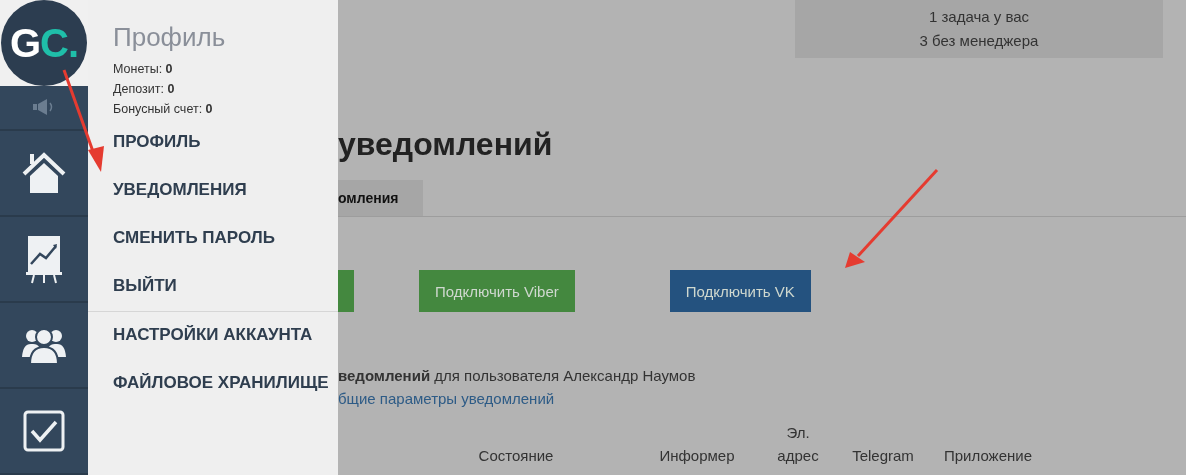 The width and height of the screenshot is (1186, 475). I want to click on balance-text: Депозит: 0, so click(144, 89).